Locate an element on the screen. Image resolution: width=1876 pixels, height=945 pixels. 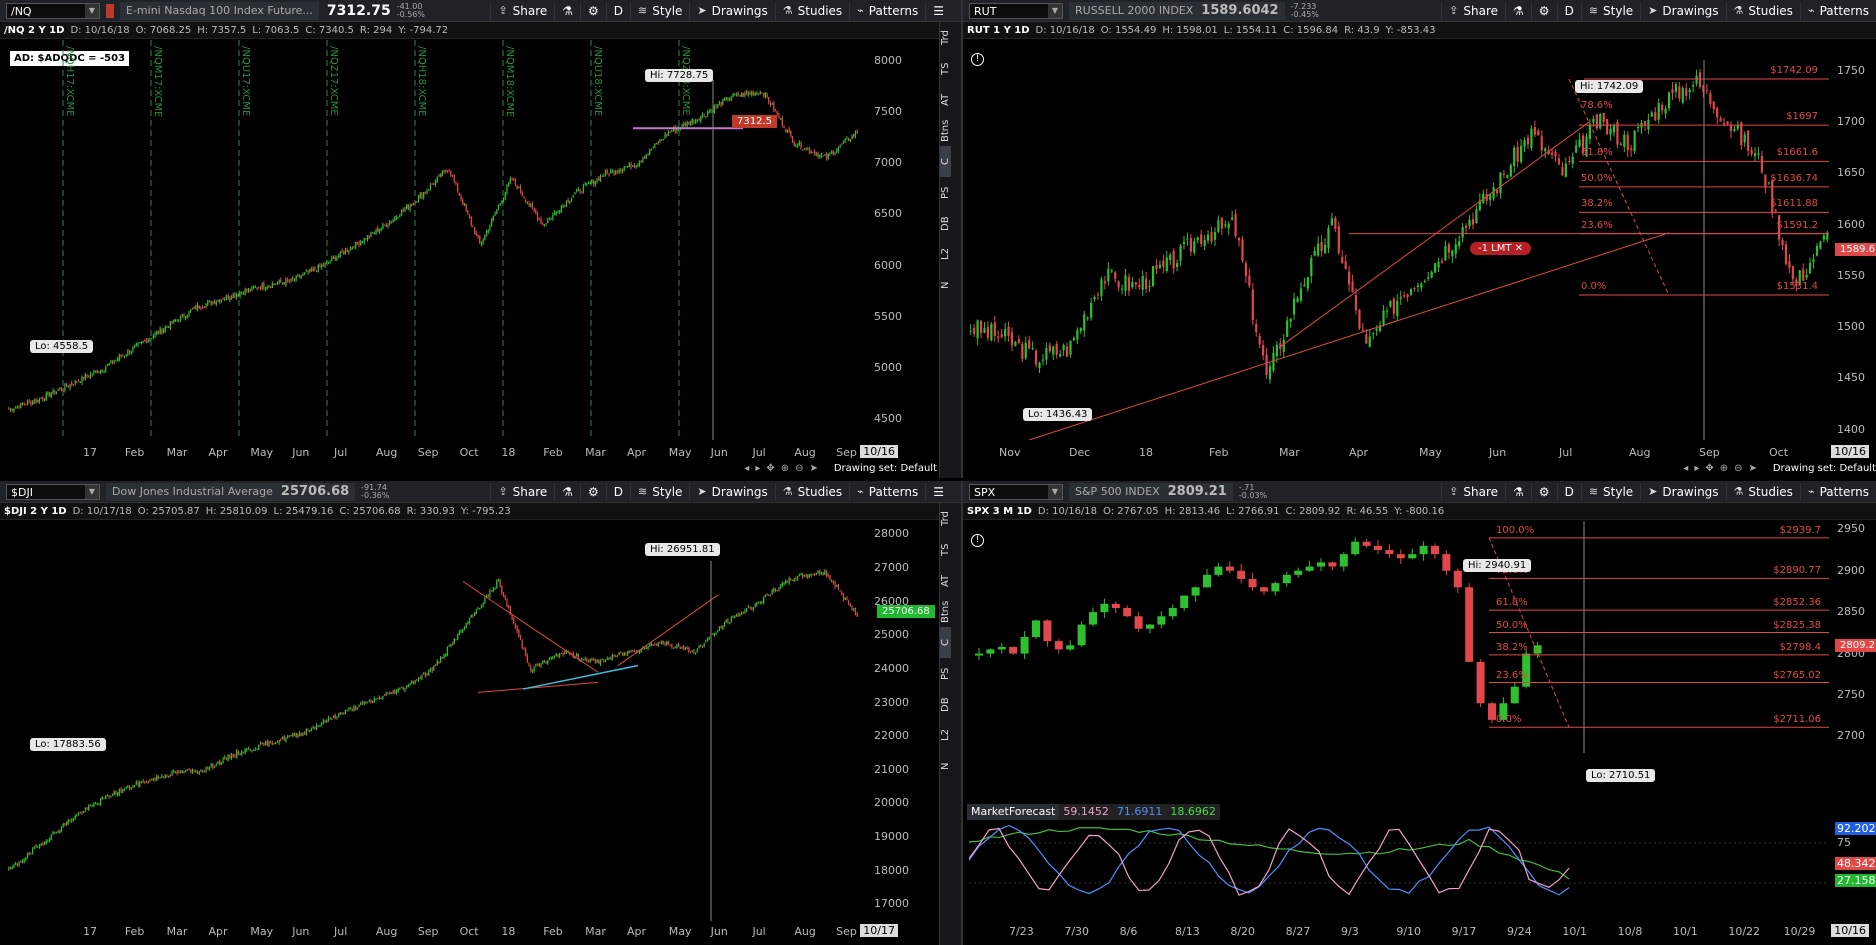
aggregation-label: D is located at coordinates (1569, 10).